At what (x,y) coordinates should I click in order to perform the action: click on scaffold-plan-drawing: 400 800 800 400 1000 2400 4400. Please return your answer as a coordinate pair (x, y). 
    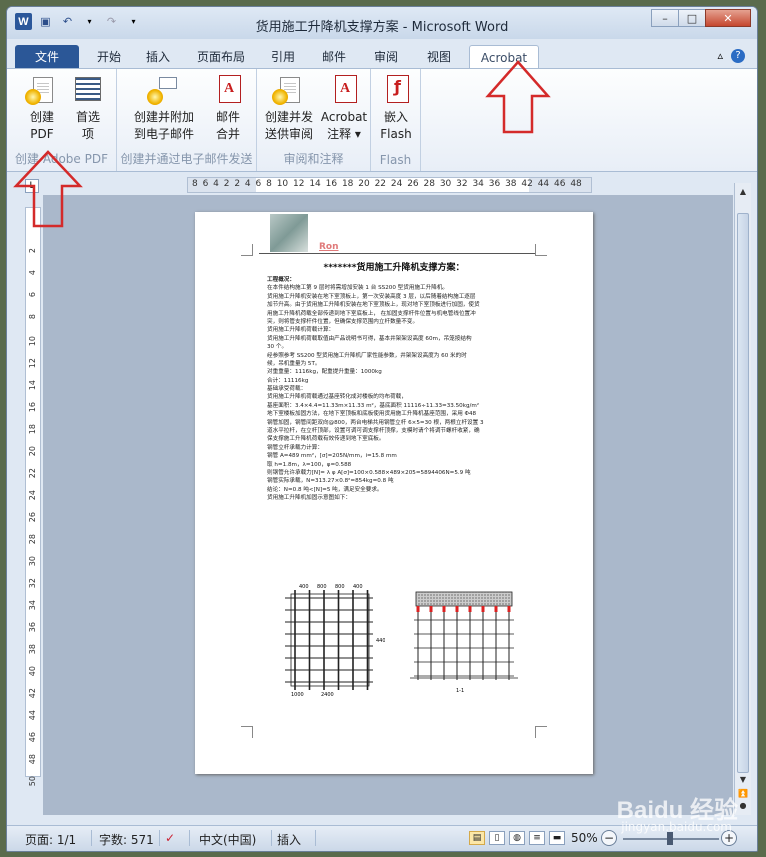
    Looking at the image, I should click on (335, 641).